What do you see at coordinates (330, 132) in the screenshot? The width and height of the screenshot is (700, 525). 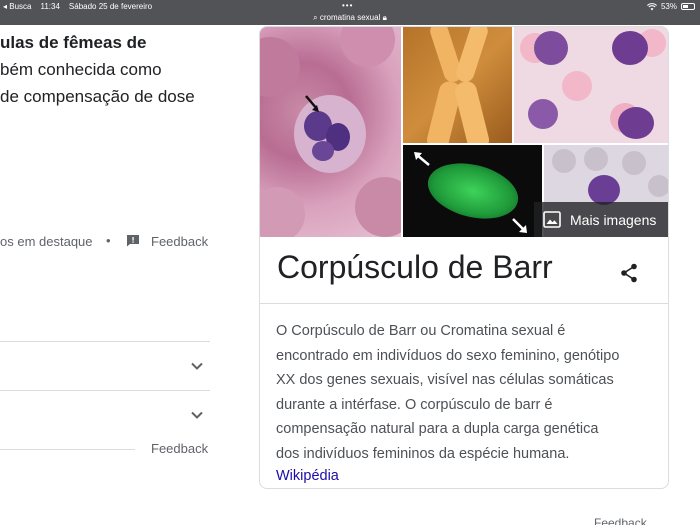 I see `neutrophil-drumstick-image` at bounding box center [330, 132].